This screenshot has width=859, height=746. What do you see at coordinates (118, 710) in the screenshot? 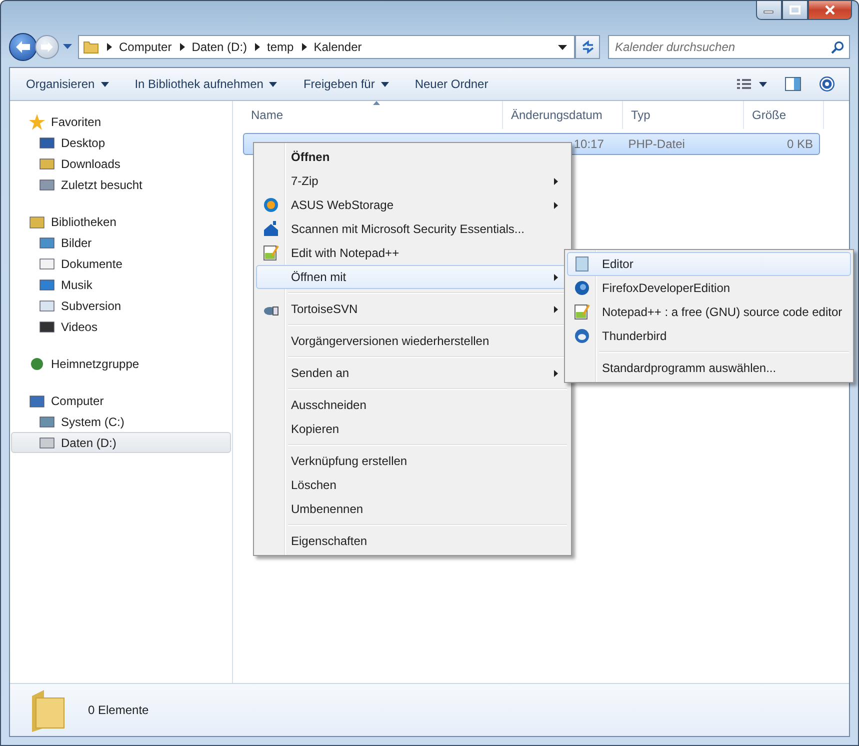
I see `item-count: 0 Elemente` at bounding box center [118, 710].